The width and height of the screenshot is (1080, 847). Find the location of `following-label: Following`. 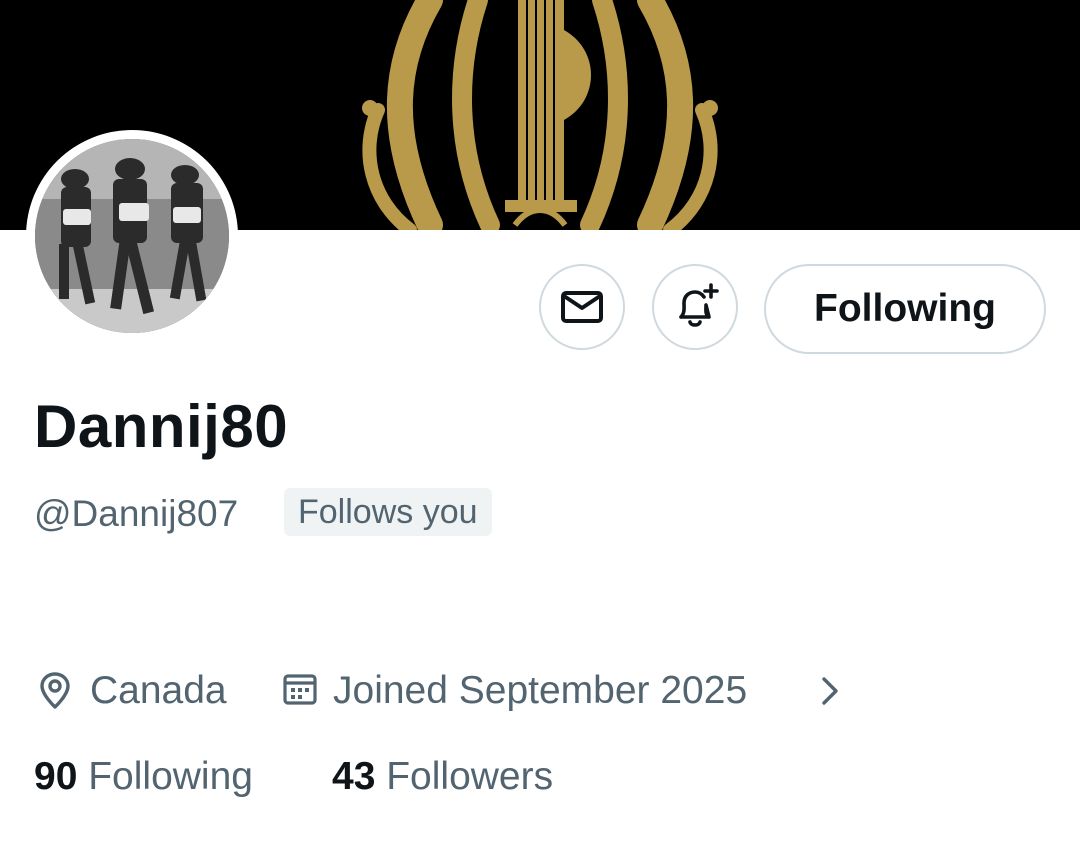

following-label: Following is located at coordinates (170, 776).